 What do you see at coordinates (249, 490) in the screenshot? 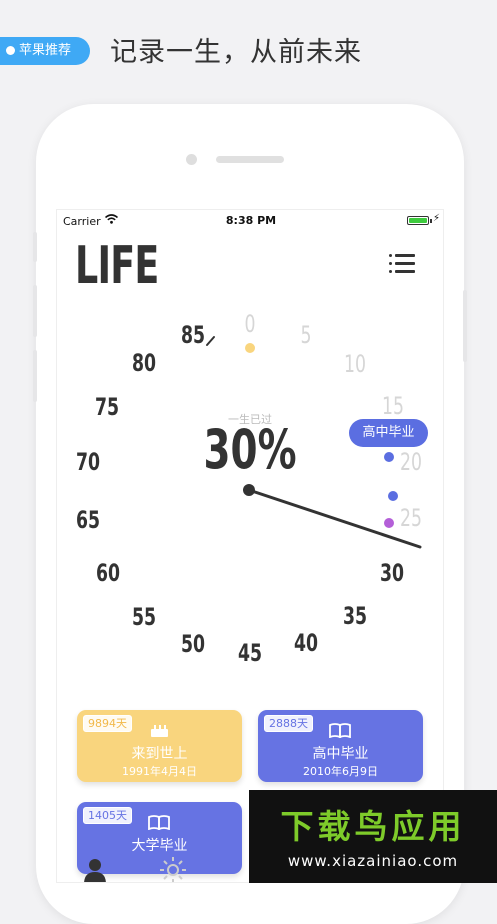
I see `dial-center` at bounding box center [249, 490].